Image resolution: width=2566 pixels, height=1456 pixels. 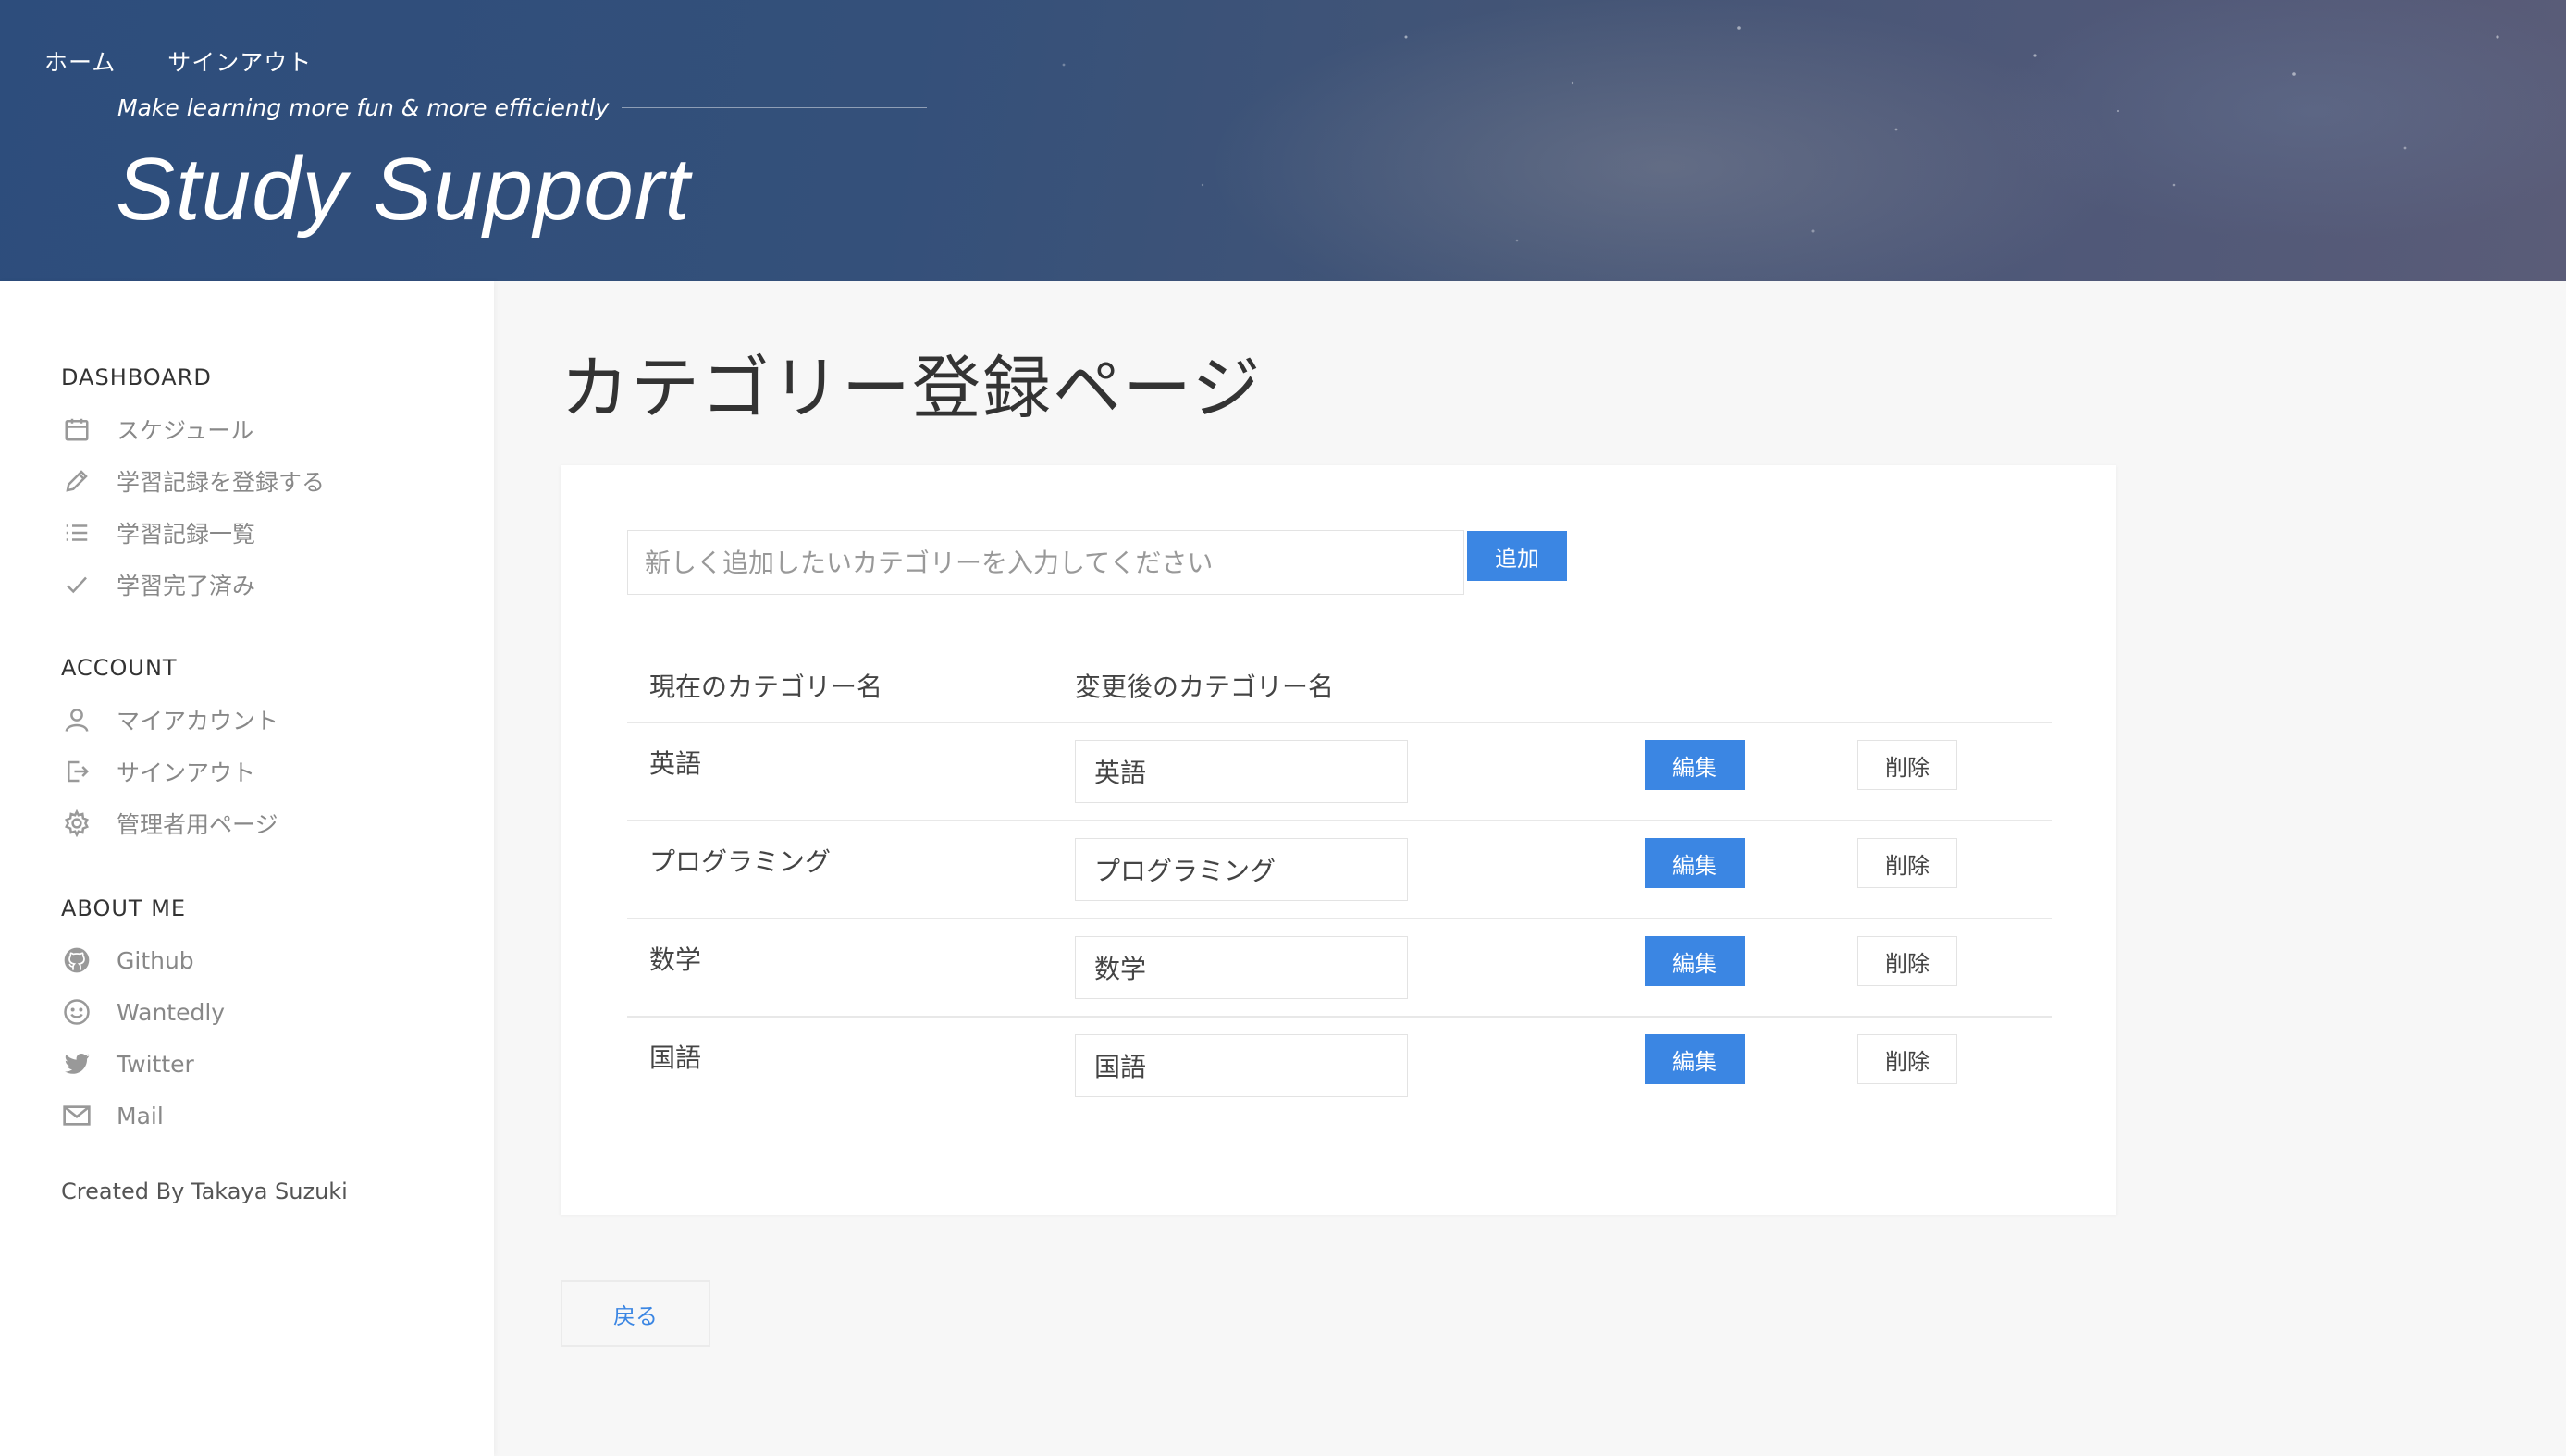 I want to click on table-row: 英語 編集 削除, so click(x=1339, y=771).